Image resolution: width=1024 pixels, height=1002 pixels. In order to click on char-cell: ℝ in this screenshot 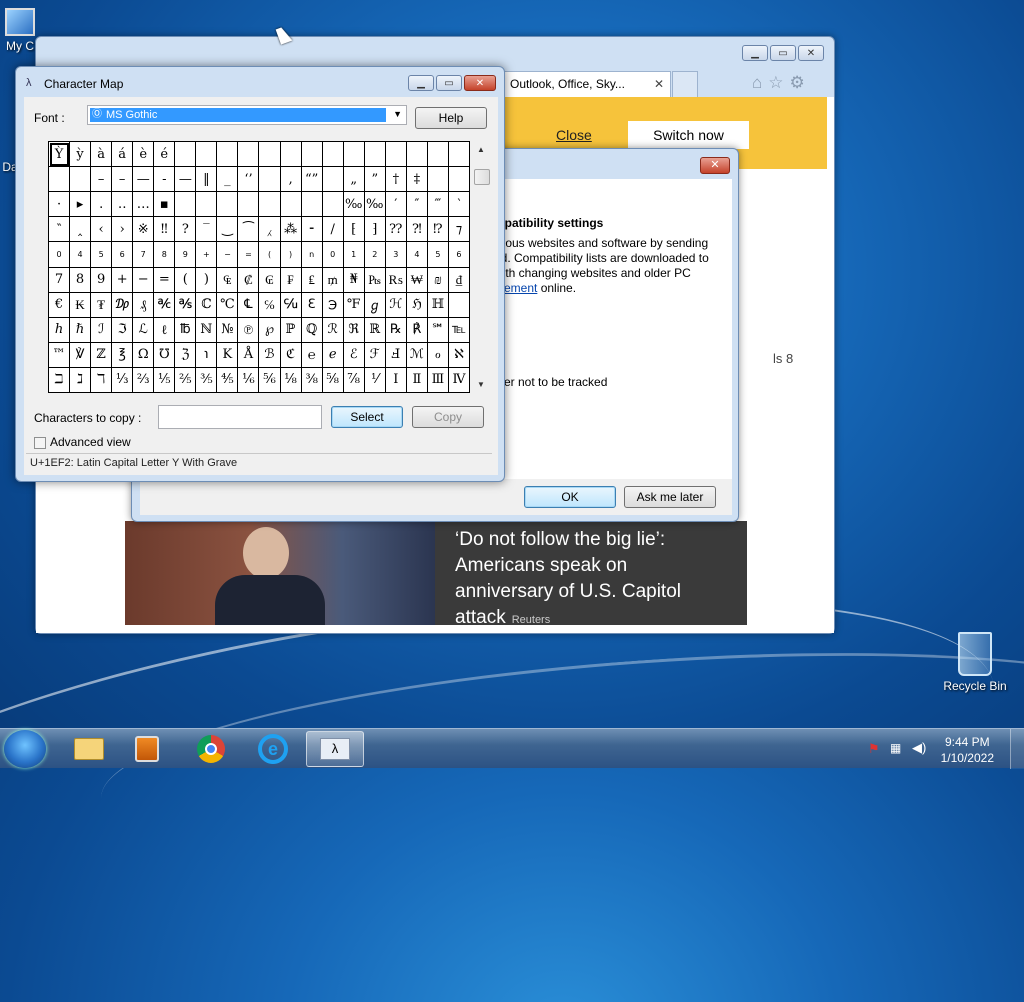, I will do `click(375, 330)`.